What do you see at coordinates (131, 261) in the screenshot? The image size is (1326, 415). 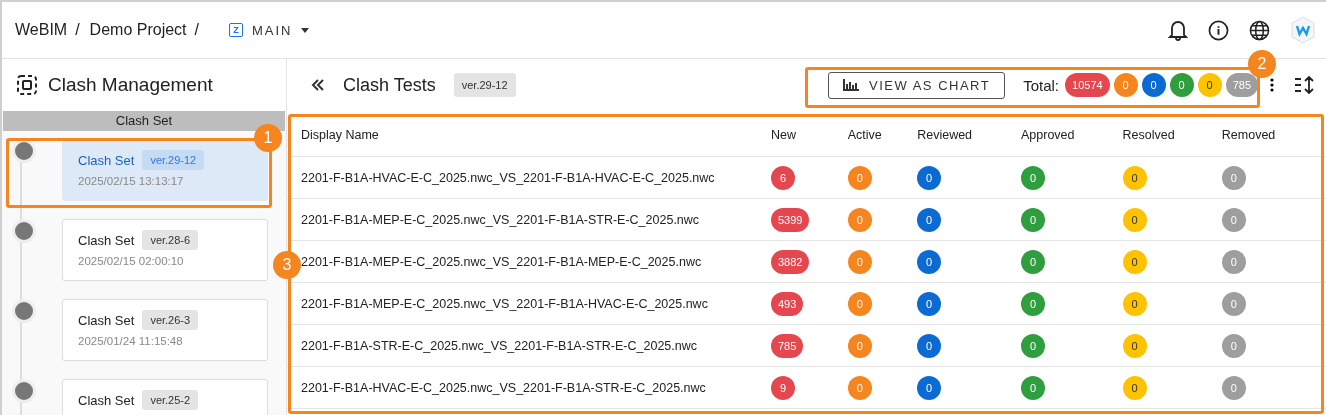 I see `card-date: 2025/02/15 02:00:10` at bounding box center [131, 261].